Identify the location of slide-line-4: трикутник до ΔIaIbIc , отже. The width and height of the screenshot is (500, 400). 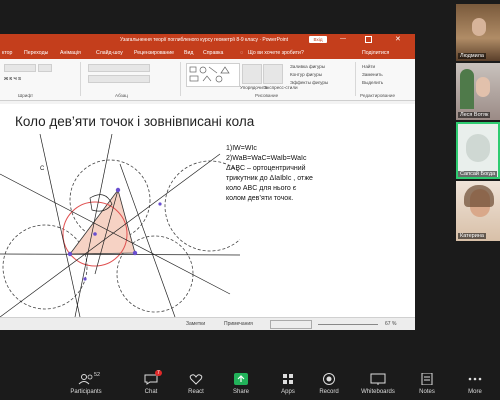
(269, 178).